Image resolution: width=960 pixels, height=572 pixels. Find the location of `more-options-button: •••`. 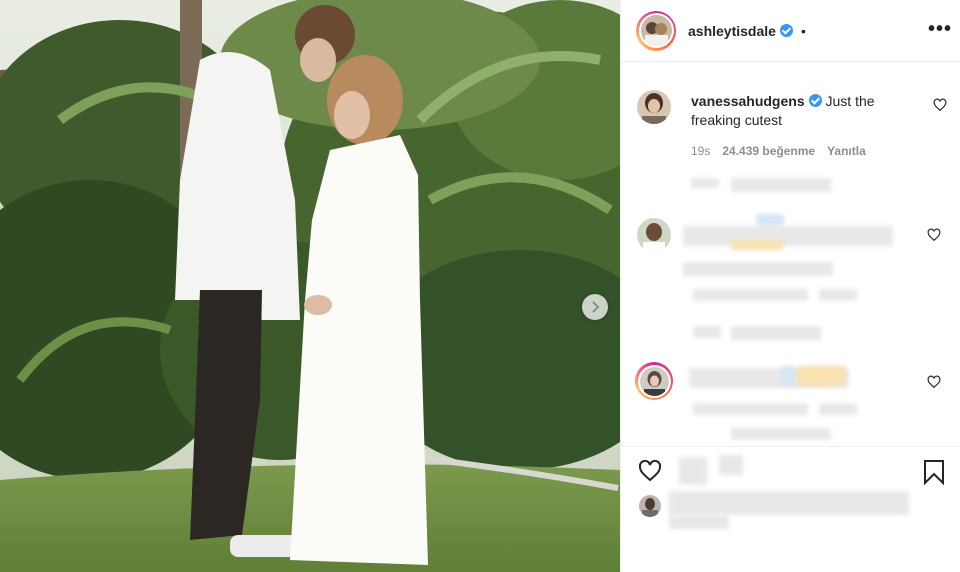

more-options-button: ••• is located at coordinates (940, 29).